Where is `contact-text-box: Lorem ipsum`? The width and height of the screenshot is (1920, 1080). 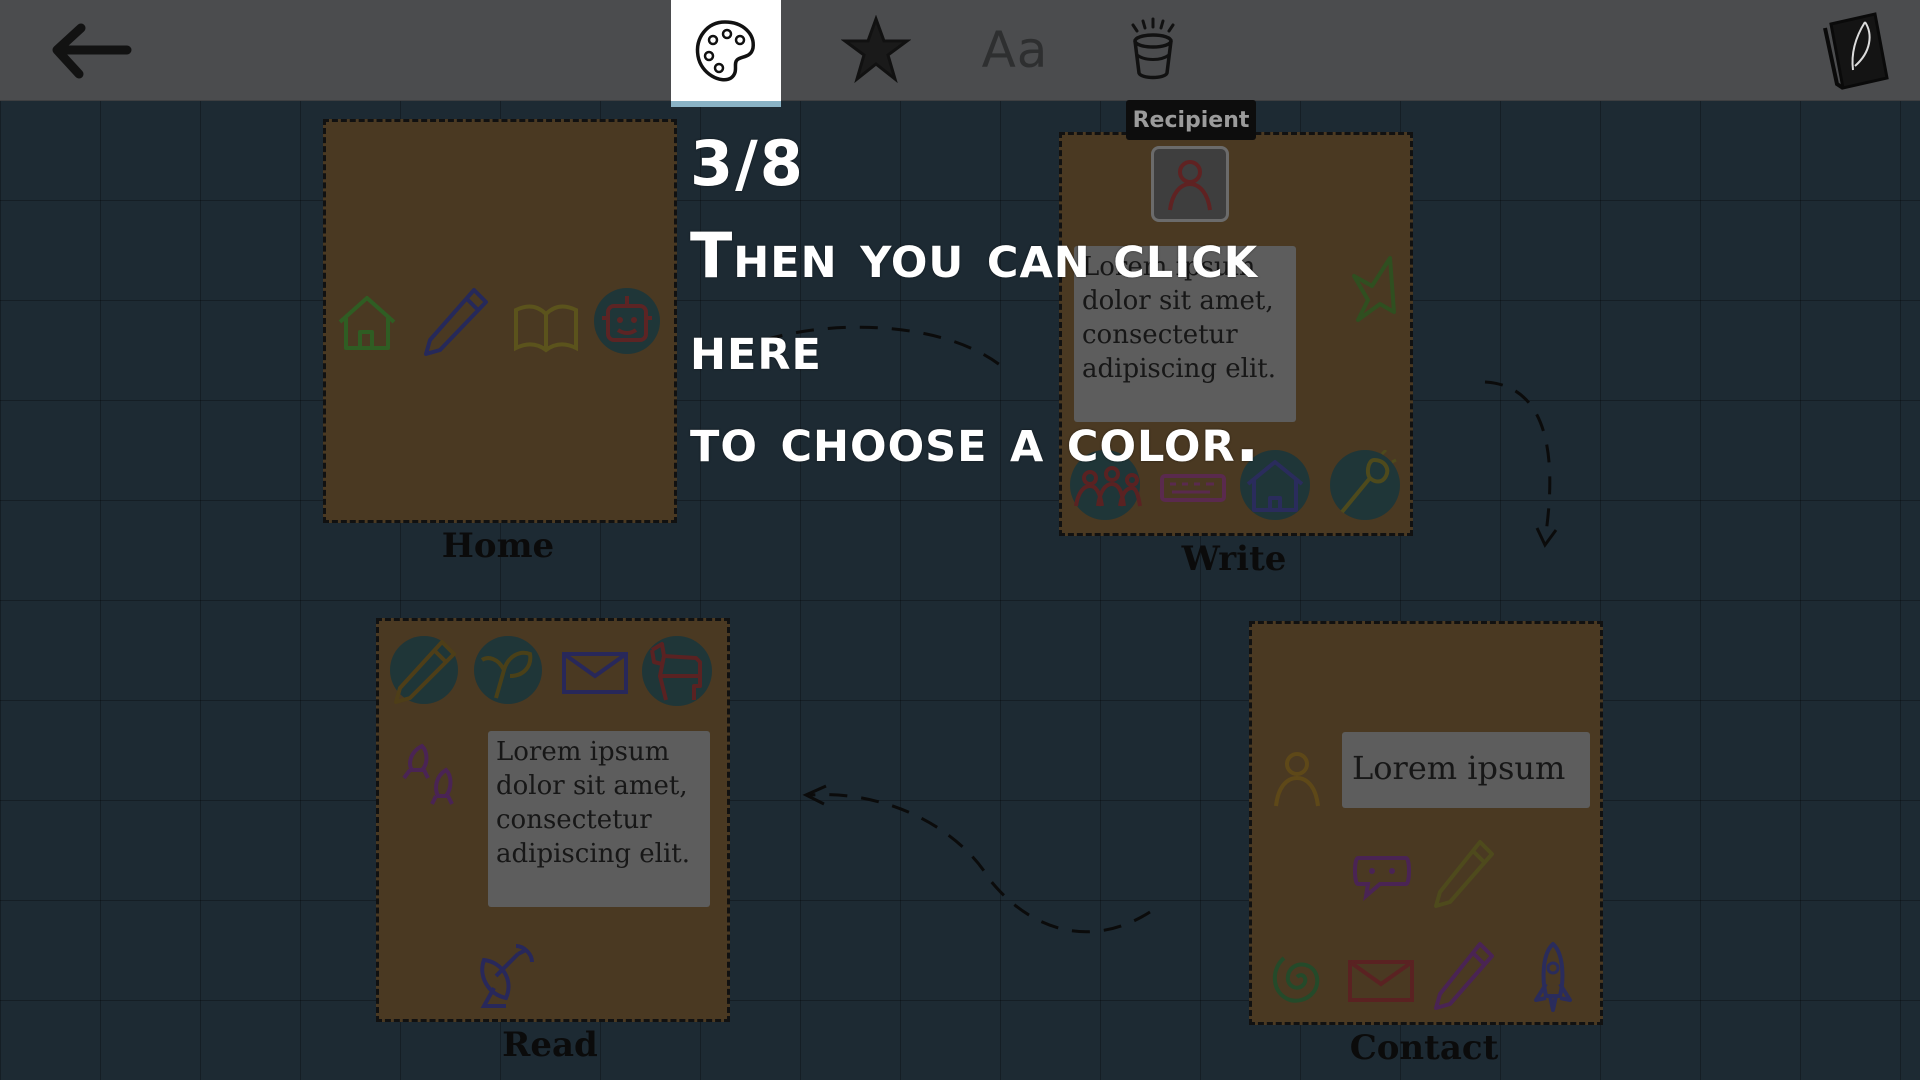 contact-text-box: Lorem ipsum is located at coordinates (1466, 770).